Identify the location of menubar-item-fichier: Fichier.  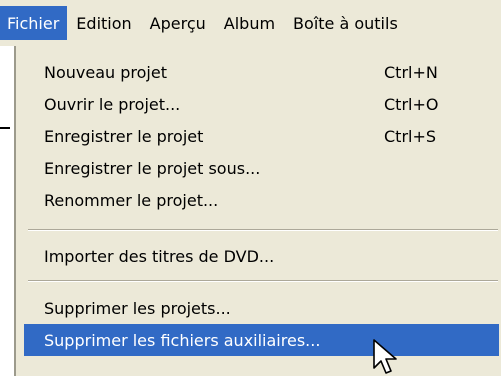
(34, 23).